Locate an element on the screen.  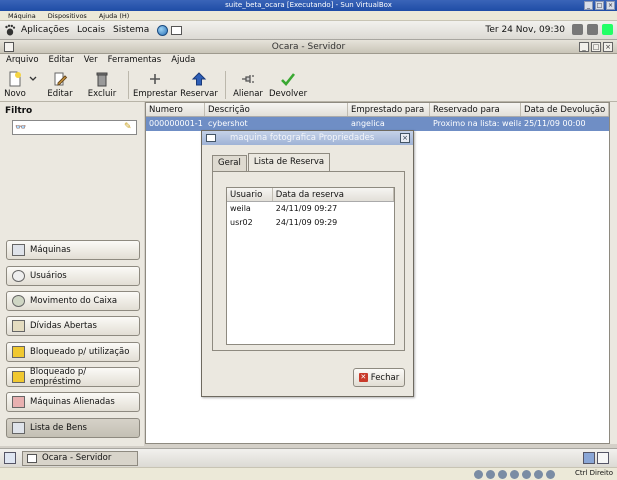
list-item: weila 24/11/09 09:27 is located at coordinates (310, 209).